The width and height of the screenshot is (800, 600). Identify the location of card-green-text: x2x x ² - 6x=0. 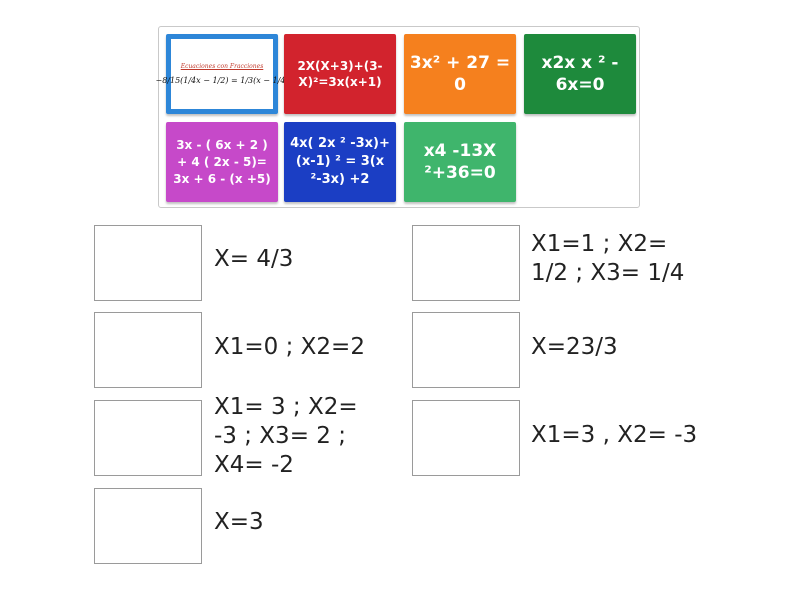
(580, 74).